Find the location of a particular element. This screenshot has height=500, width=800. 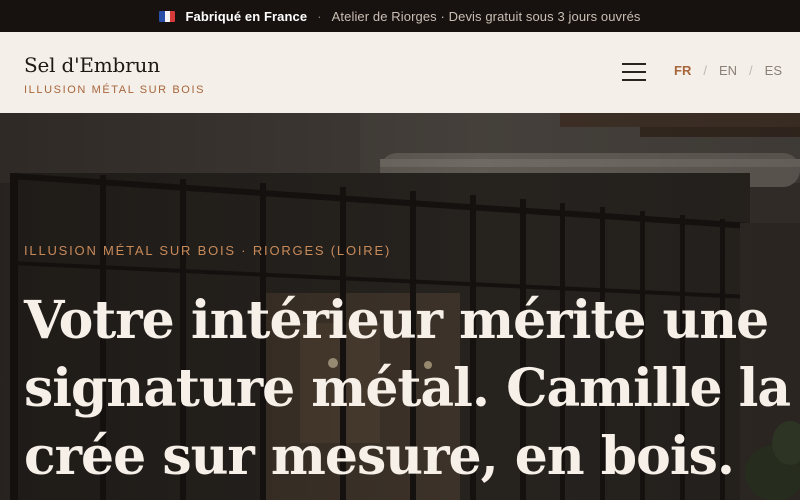

brand-name: Sel d'Embrun is located at coordinates (92, 65).